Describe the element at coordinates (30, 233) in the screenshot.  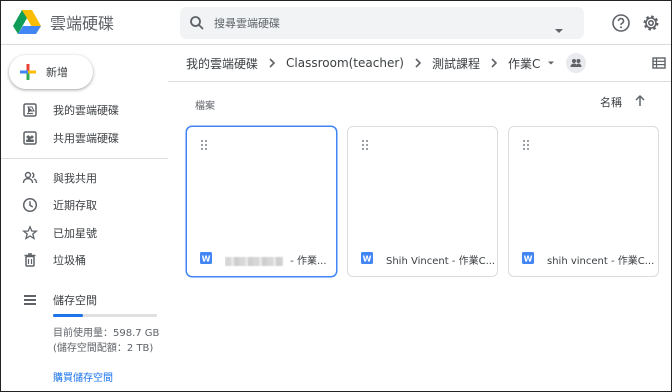
I see `star-icon` at that location.